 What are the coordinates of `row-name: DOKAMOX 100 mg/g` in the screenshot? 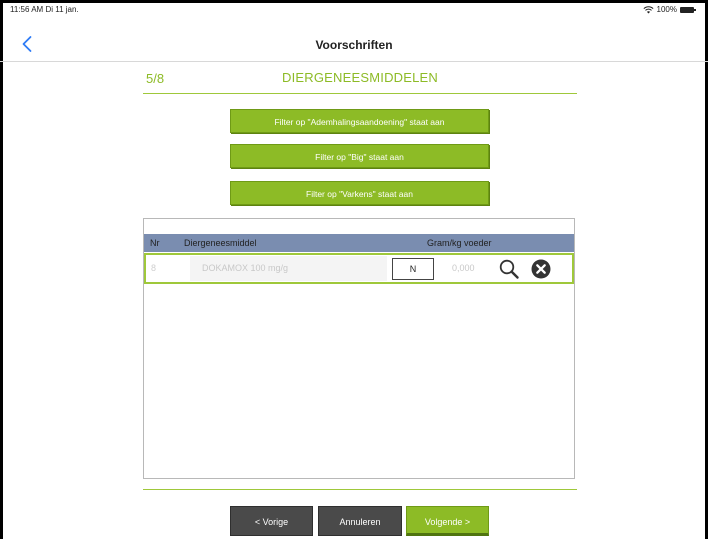 It's located at (245, 268).